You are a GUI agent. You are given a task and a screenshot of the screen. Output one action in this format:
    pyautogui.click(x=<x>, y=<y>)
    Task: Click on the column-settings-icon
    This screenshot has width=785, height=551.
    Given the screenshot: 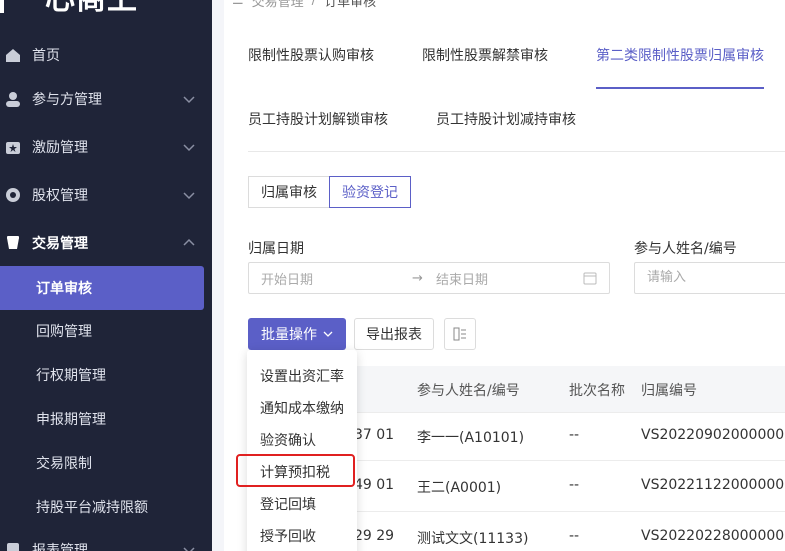 What is the action you would take?
    pyautogui.click(x=459, y=334)
    